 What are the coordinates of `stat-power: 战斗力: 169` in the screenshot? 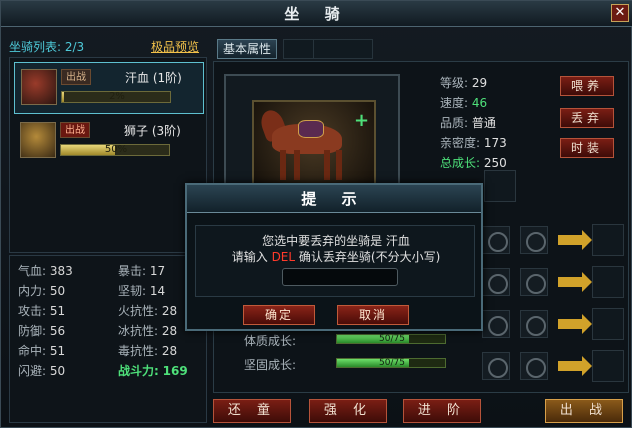 It's located at (153, 371).